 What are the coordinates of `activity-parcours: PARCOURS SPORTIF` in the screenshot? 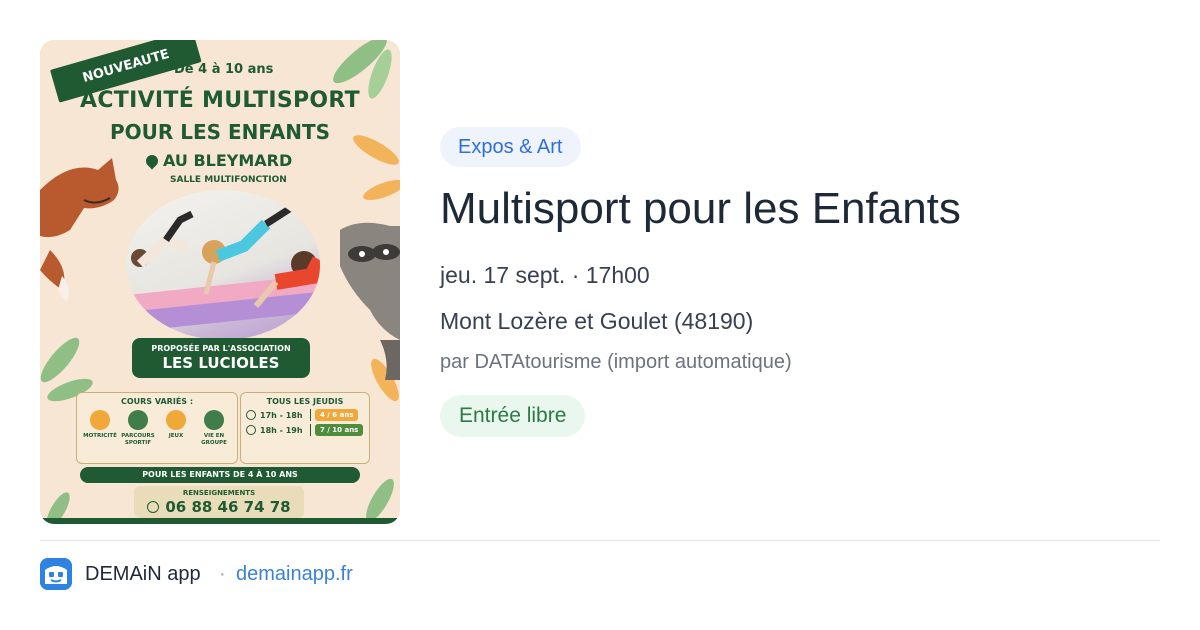 It's located at (138, 428).